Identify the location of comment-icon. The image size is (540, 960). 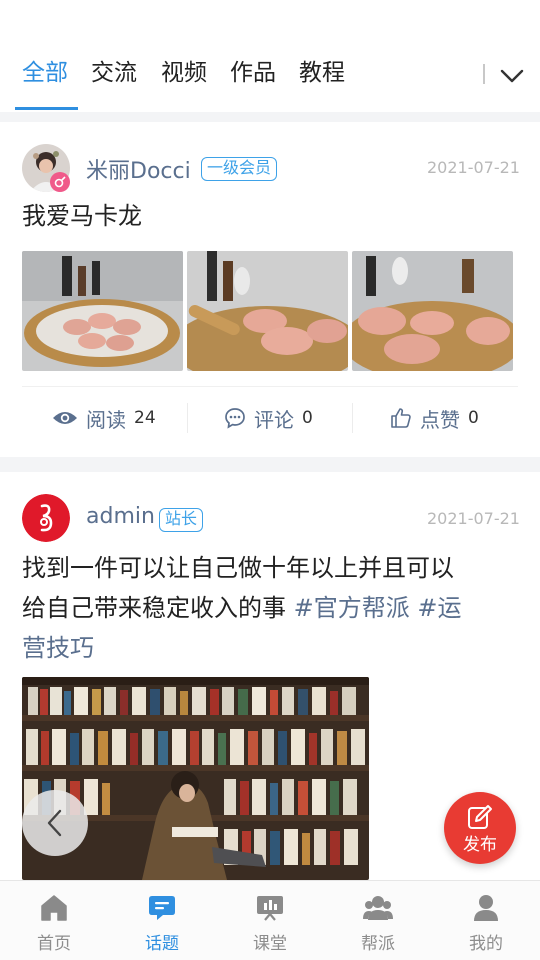
(235, 418).